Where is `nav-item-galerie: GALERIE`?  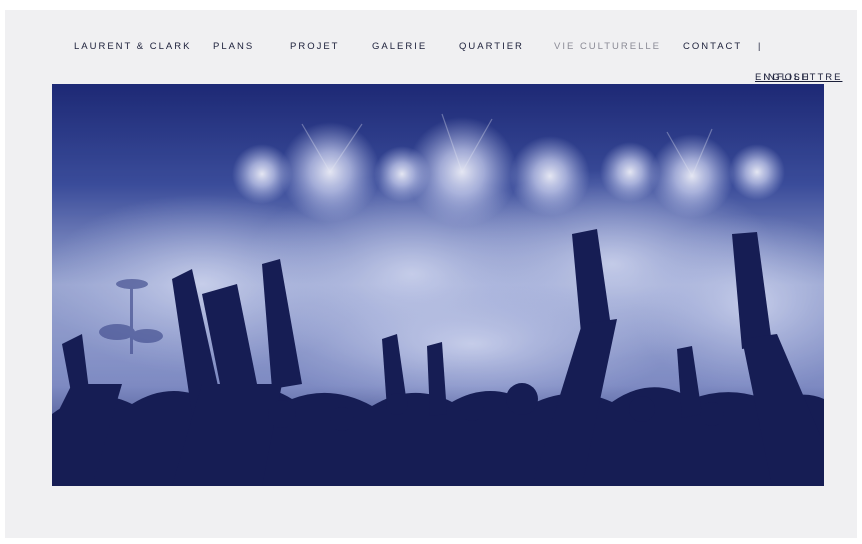
nav-item-galerie: GALERIE is located at coordinates (399, 46).